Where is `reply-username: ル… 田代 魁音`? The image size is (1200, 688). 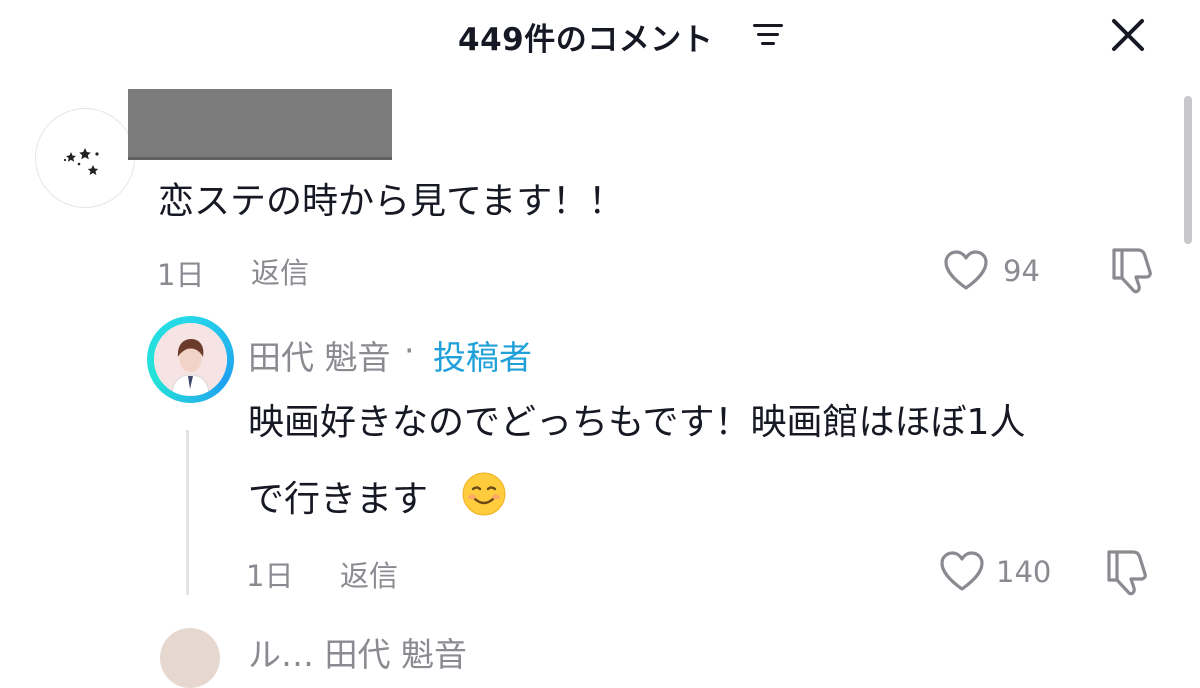
reply-username: ル… 田代 魁音 is located at coordinates (357, 652).